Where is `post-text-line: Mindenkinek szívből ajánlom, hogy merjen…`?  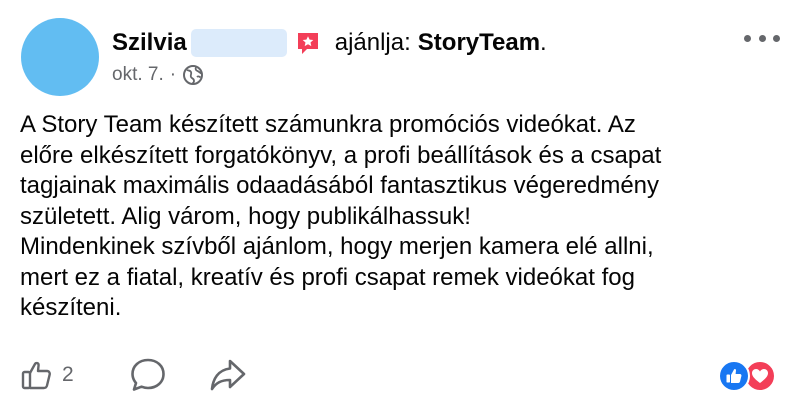 post-text-line: Mindenkinek szívből ajánlom, hogy merjen… is located at coordinates (337, 246).